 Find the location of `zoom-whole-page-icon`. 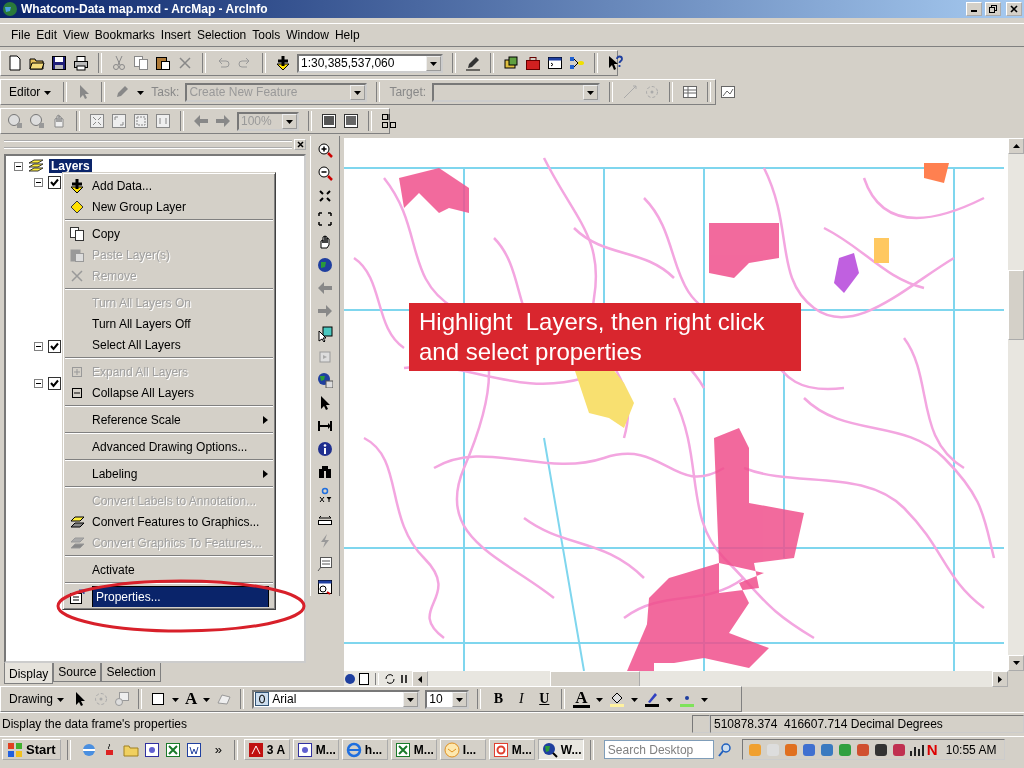

zoom-whole-page-icon is located at coordinates (97, 121).